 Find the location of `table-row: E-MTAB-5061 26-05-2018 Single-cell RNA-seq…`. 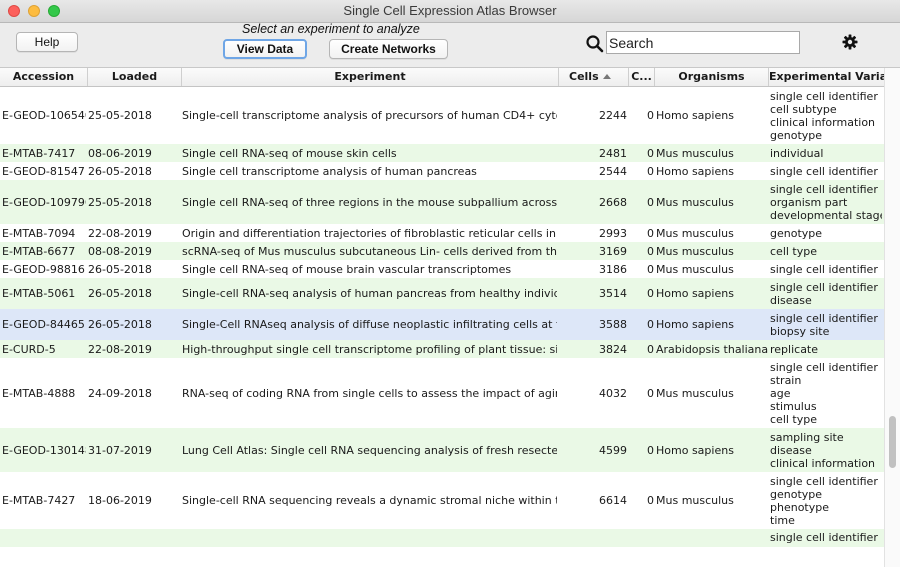

table-row: E-MTAB-5061 26-05-2018 Single-cell RNA-seq… is located at coordinates (442, 293).